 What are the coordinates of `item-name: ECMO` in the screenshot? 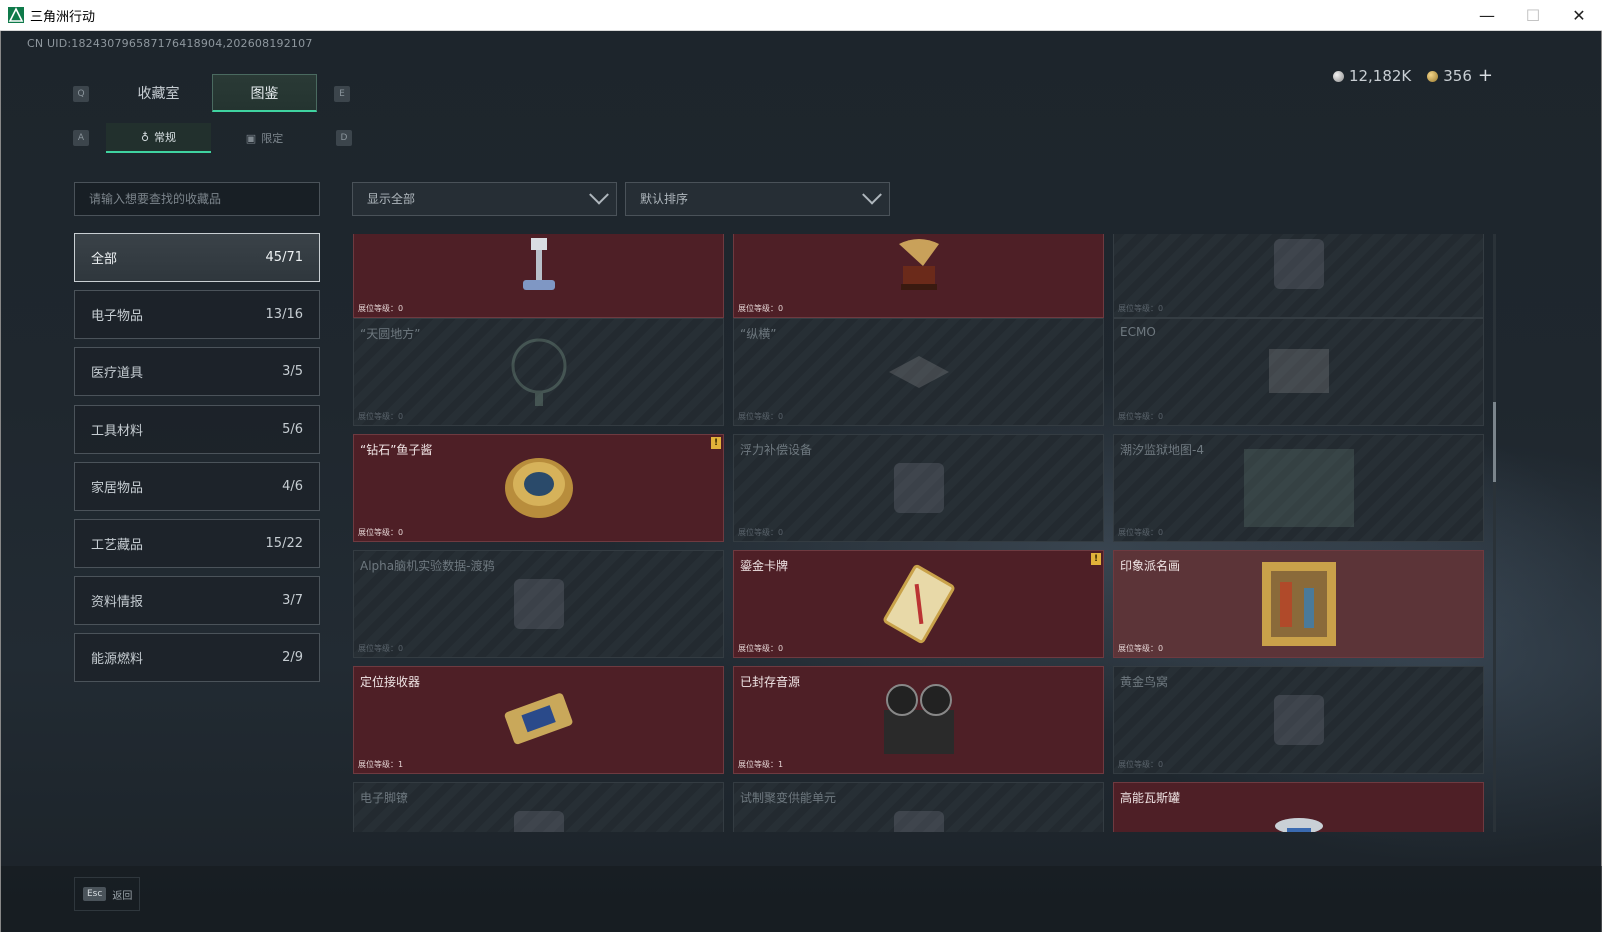 It's located at (1138, 332).